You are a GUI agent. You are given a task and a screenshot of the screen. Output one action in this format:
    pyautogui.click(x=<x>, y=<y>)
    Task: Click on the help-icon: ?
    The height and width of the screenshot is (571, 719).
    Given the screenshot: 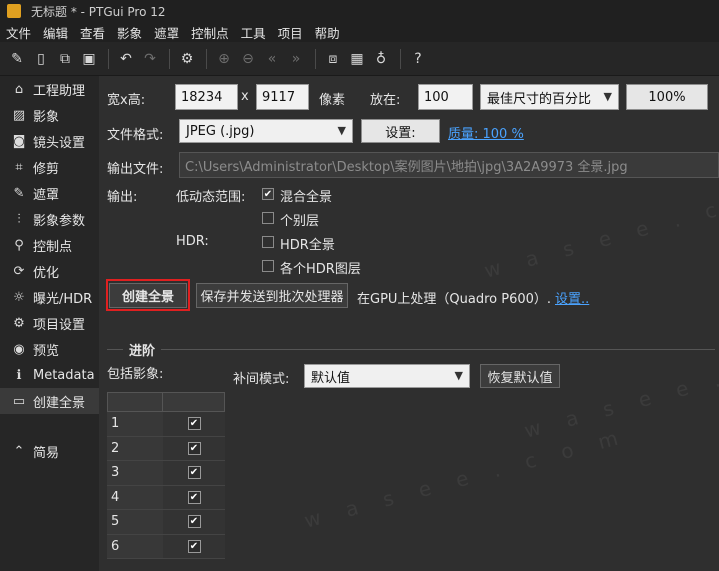 What is the action you would take?
    pyautogui.click(x=418, y=59)
    